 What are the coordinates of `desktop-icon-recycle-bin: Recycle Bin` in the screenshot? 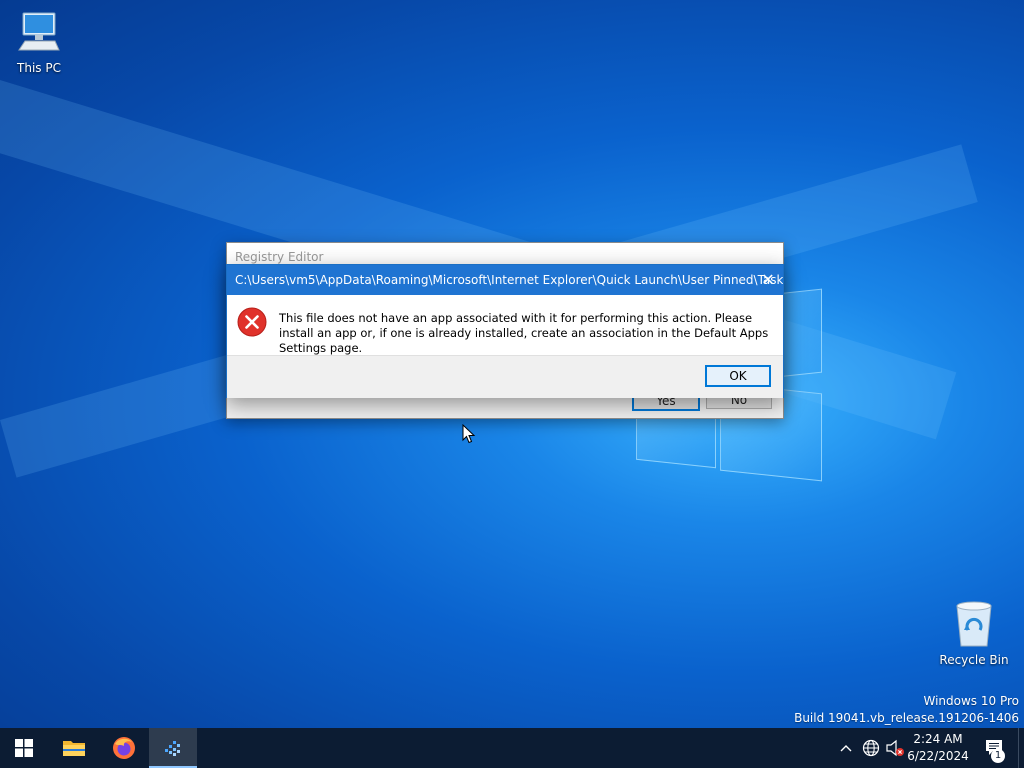 It's located at (974, 633).